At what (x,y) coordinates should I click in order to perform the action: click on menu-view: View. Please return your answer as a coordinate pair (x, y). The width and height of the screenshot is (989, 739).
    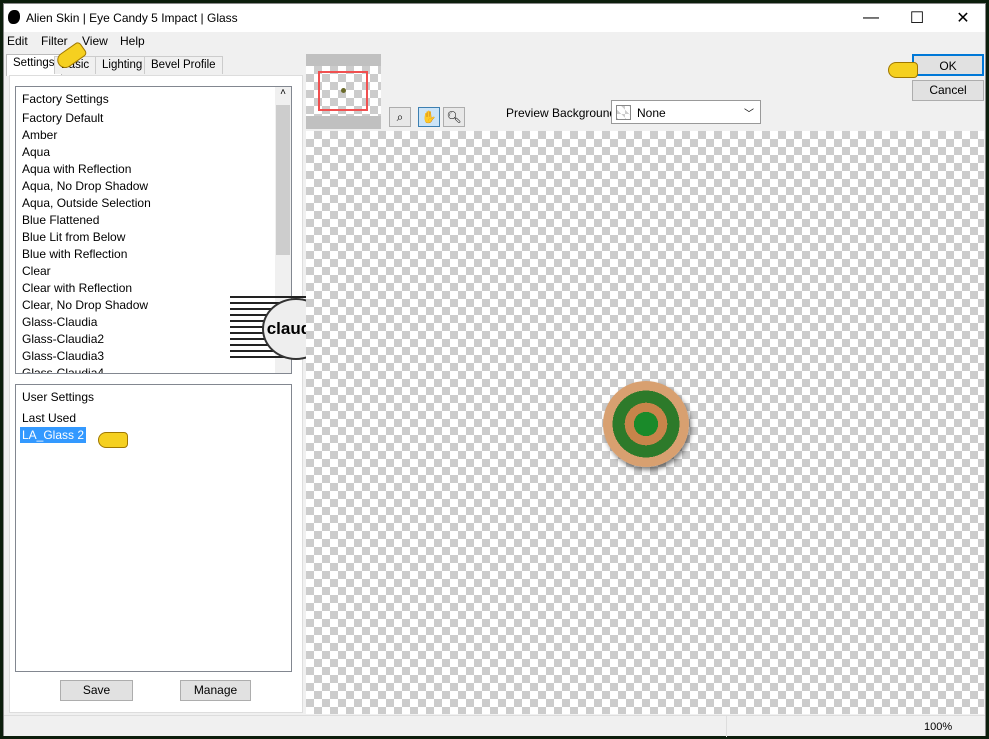
    Looking at the image, I should click on (95, 41).